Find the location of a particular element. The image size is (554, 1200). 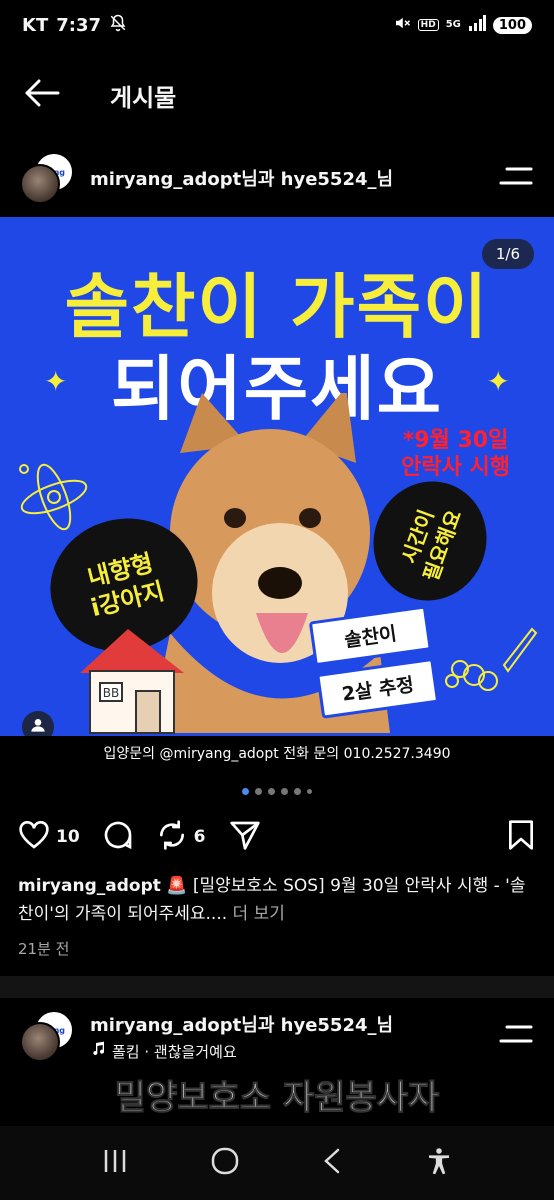

notice-line-1: *9월 30일 is located at coordinates (455, 440).